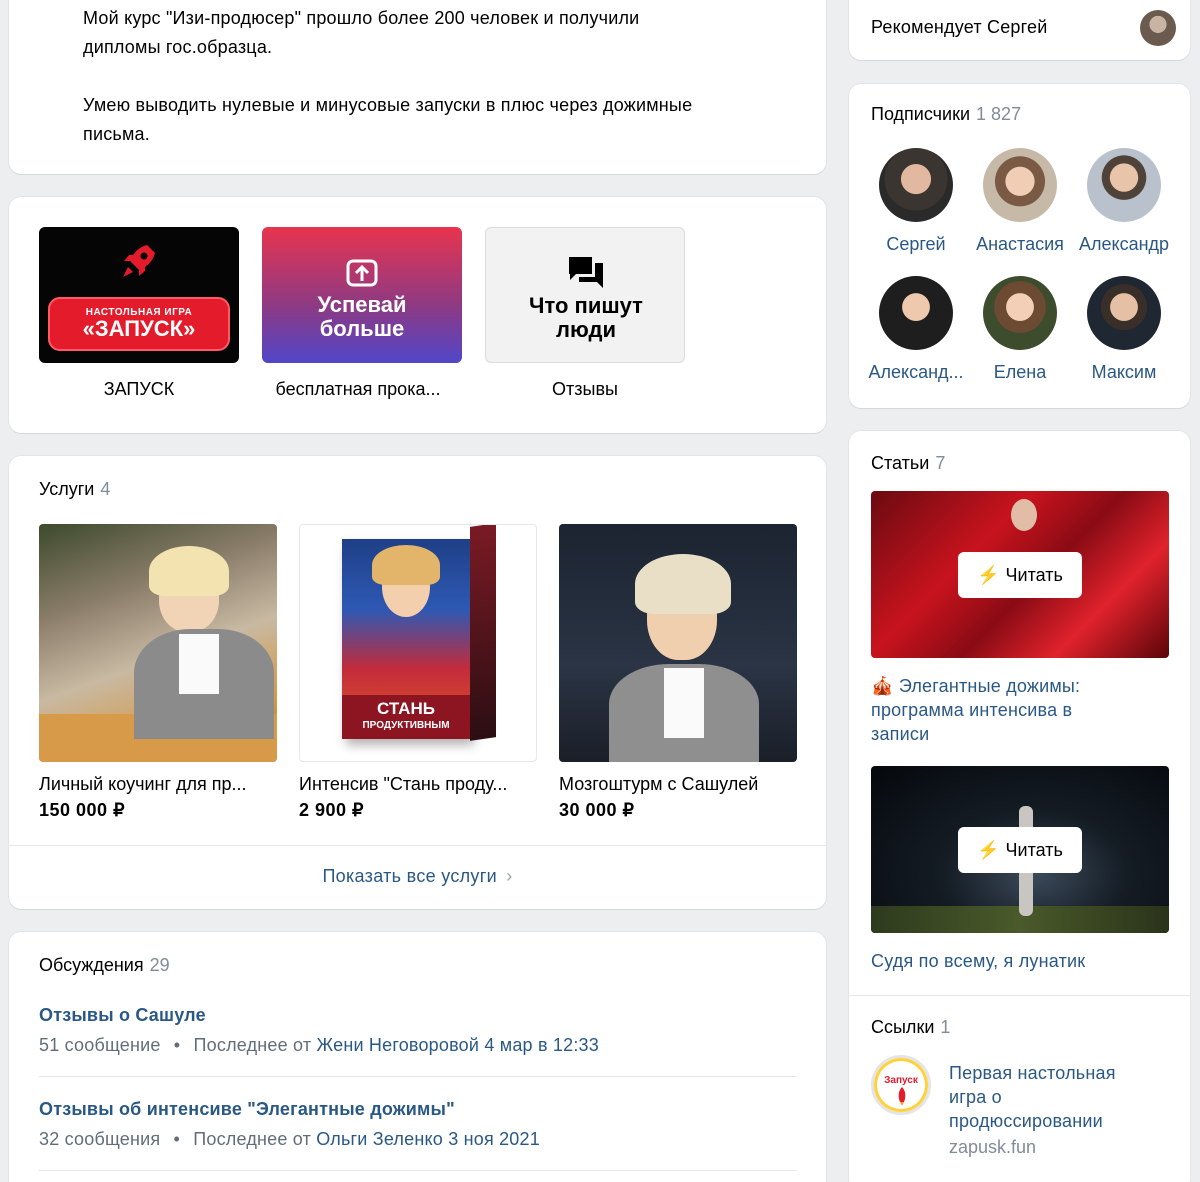 Image resolution: width=1200 pixels, height=1182 pixels. I want to click on articles-header: Статьи 7, so click(908, 463).